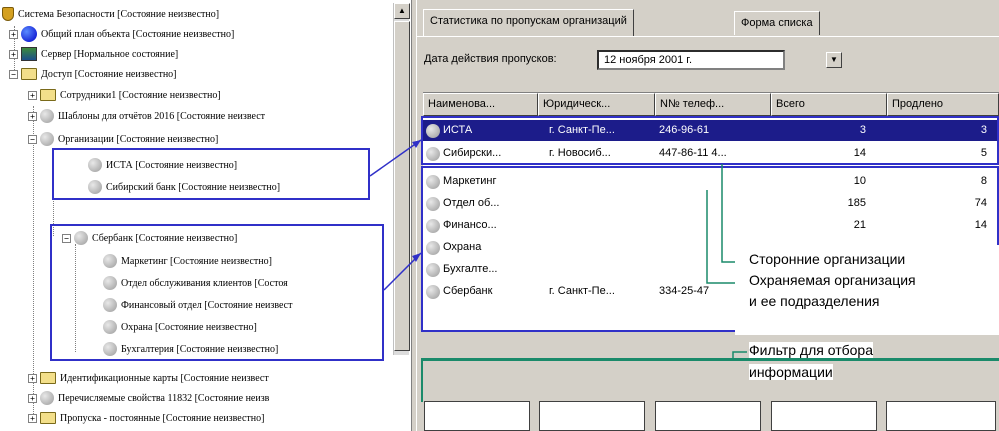 The width and height of the screenshot is (999, 431). Describe the element at coordinates (777, 23) in the screenshot. I see `tab-list-form: Форма списка` at that location.